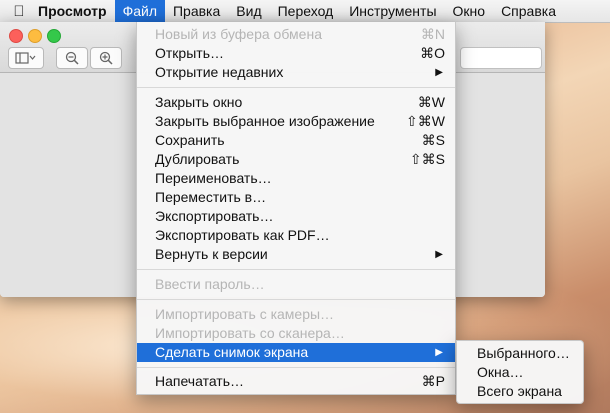  I want to click on zoom-window-button, so click(54, 36).